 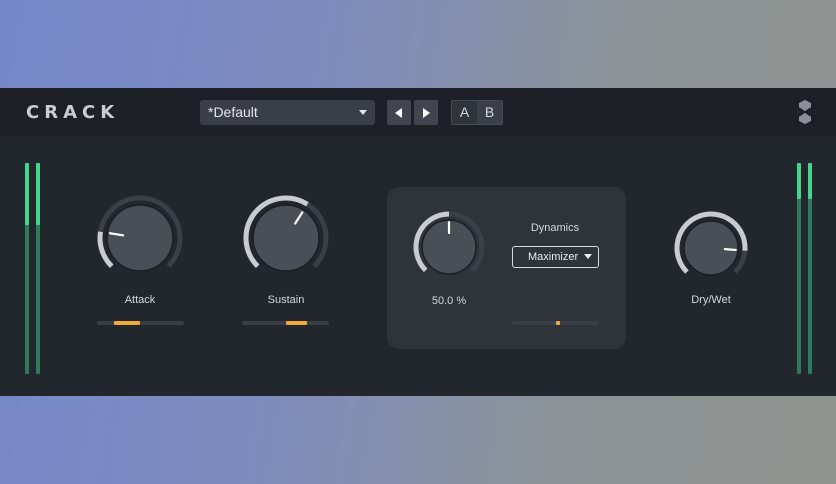 I want to click on sustain-slider-fill, so click(x=296, y=323).